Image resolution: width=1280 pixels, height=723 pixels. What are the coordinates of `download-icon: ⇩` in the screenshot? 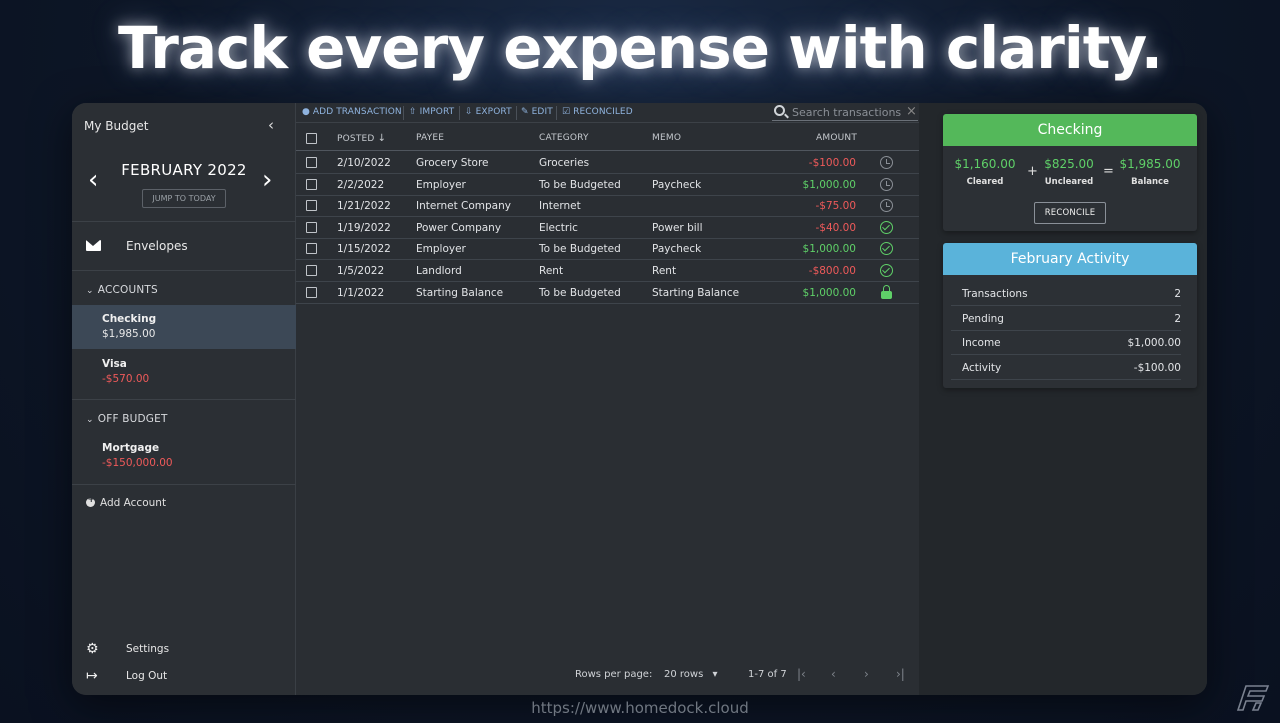 It's located at (469, 112).